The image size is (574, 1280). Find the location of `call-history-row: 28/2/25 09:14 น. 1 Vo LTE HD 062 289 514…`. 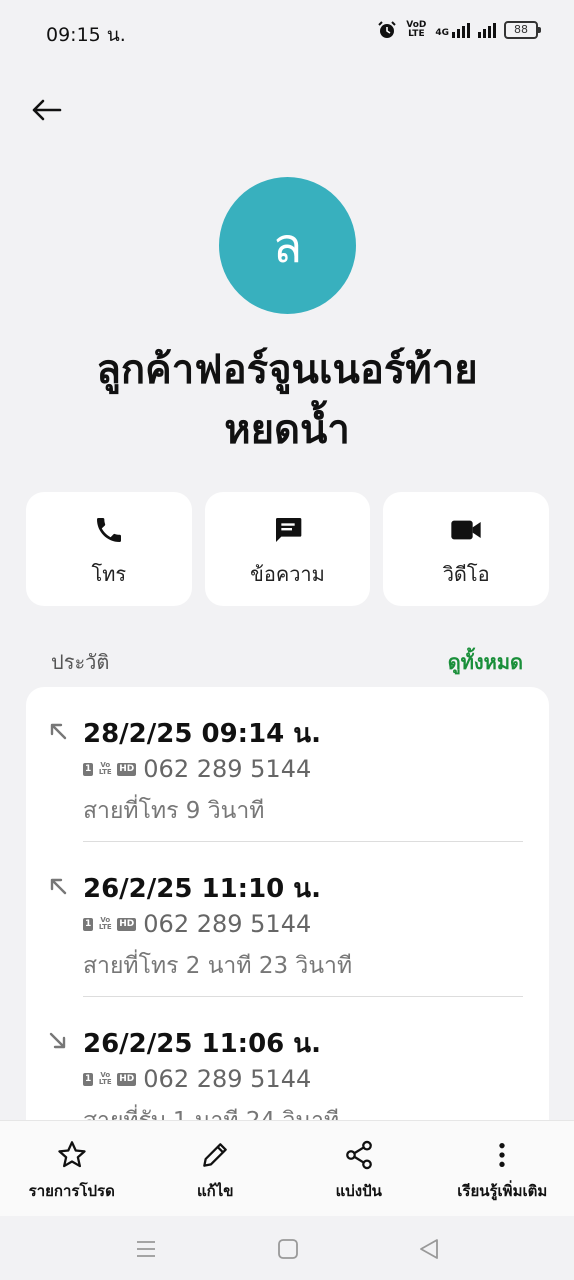

call-history-row: 28/2/25 09:14 น. 1 Vo LTE HD 062 289 514… is located at coordinates (287, 764).